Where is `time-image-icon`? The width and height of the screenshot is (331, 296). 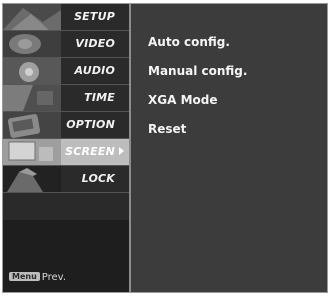
time-image-icon is located at coordinates (32, 98).